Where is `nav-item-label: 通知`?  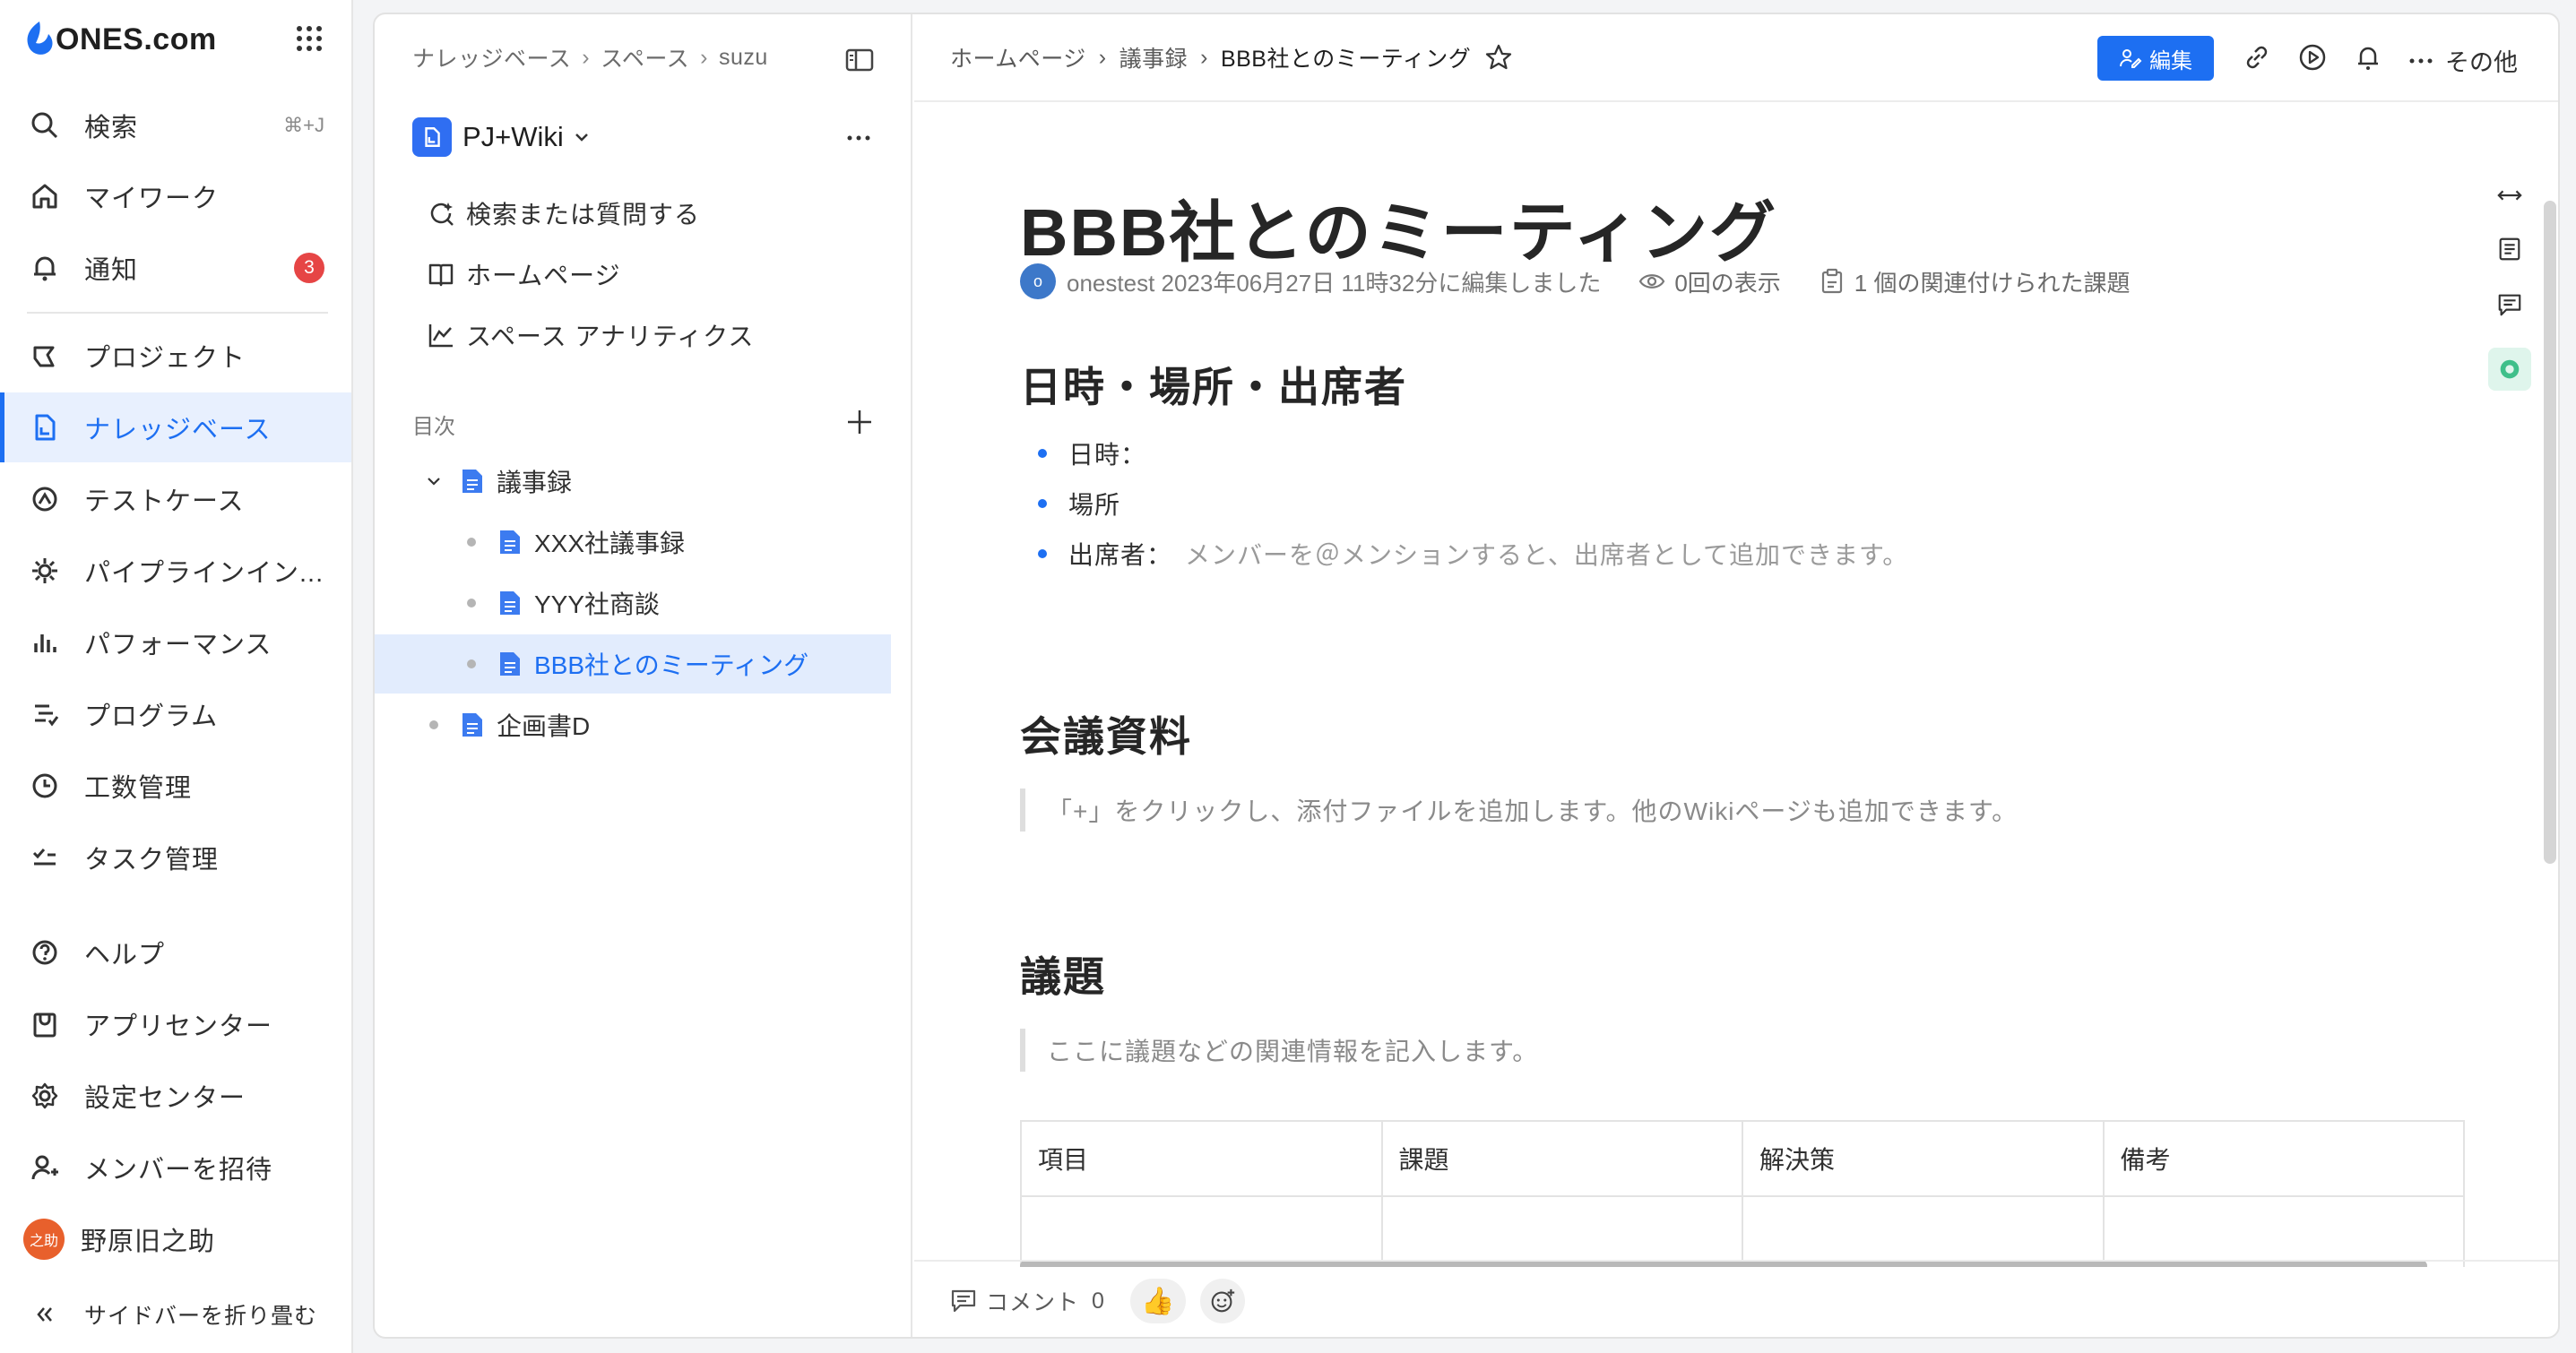 nav-item-label: 通知 is located at coordinates (111, 270).